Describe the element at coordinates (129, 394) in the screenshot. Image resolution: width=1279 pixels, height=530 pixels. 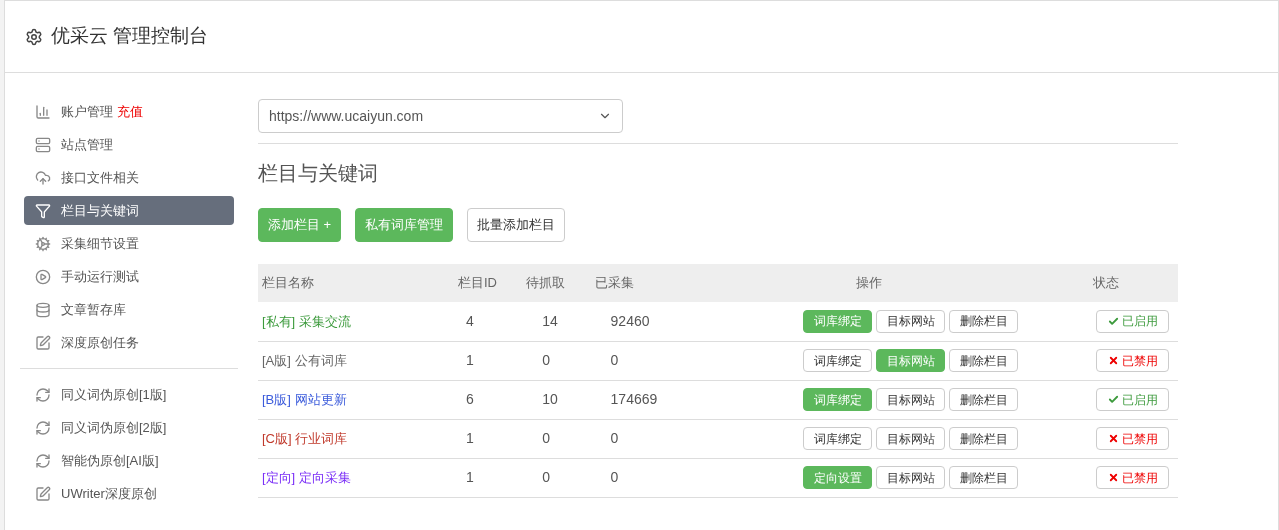
I see `sidebar-item: 同义词伪原创[1版]` at that location.